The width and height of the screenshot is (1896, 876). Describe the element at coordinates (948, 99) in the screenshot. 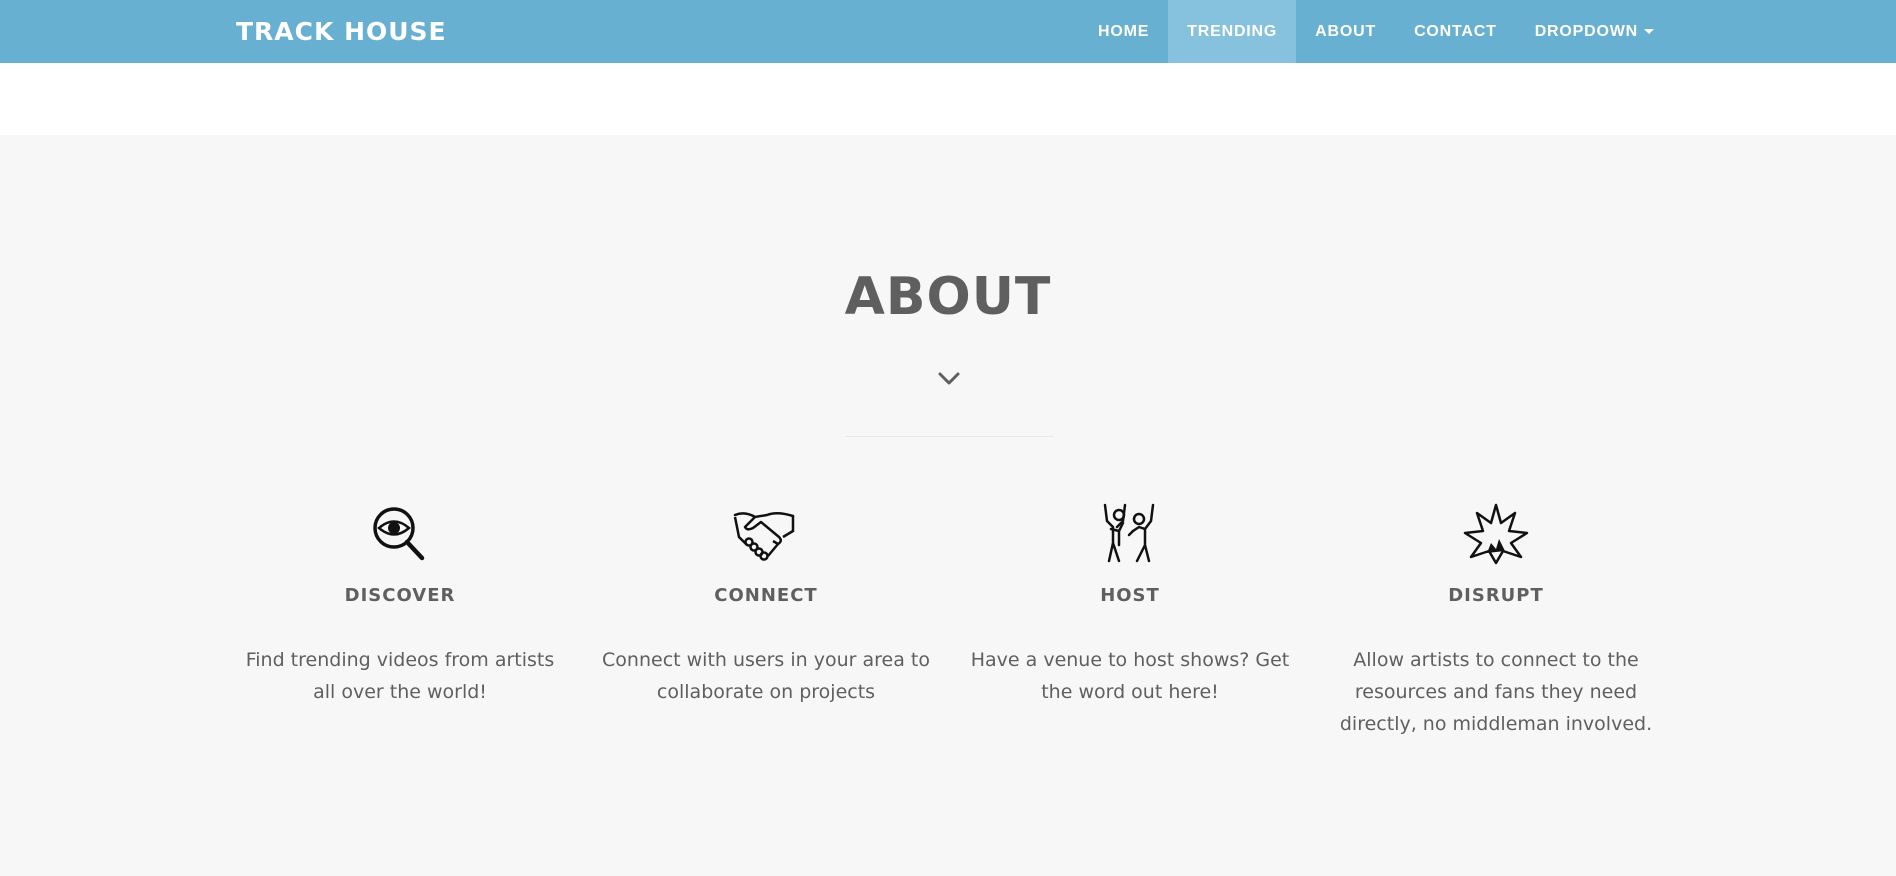

I see `top-spacer` at that location.